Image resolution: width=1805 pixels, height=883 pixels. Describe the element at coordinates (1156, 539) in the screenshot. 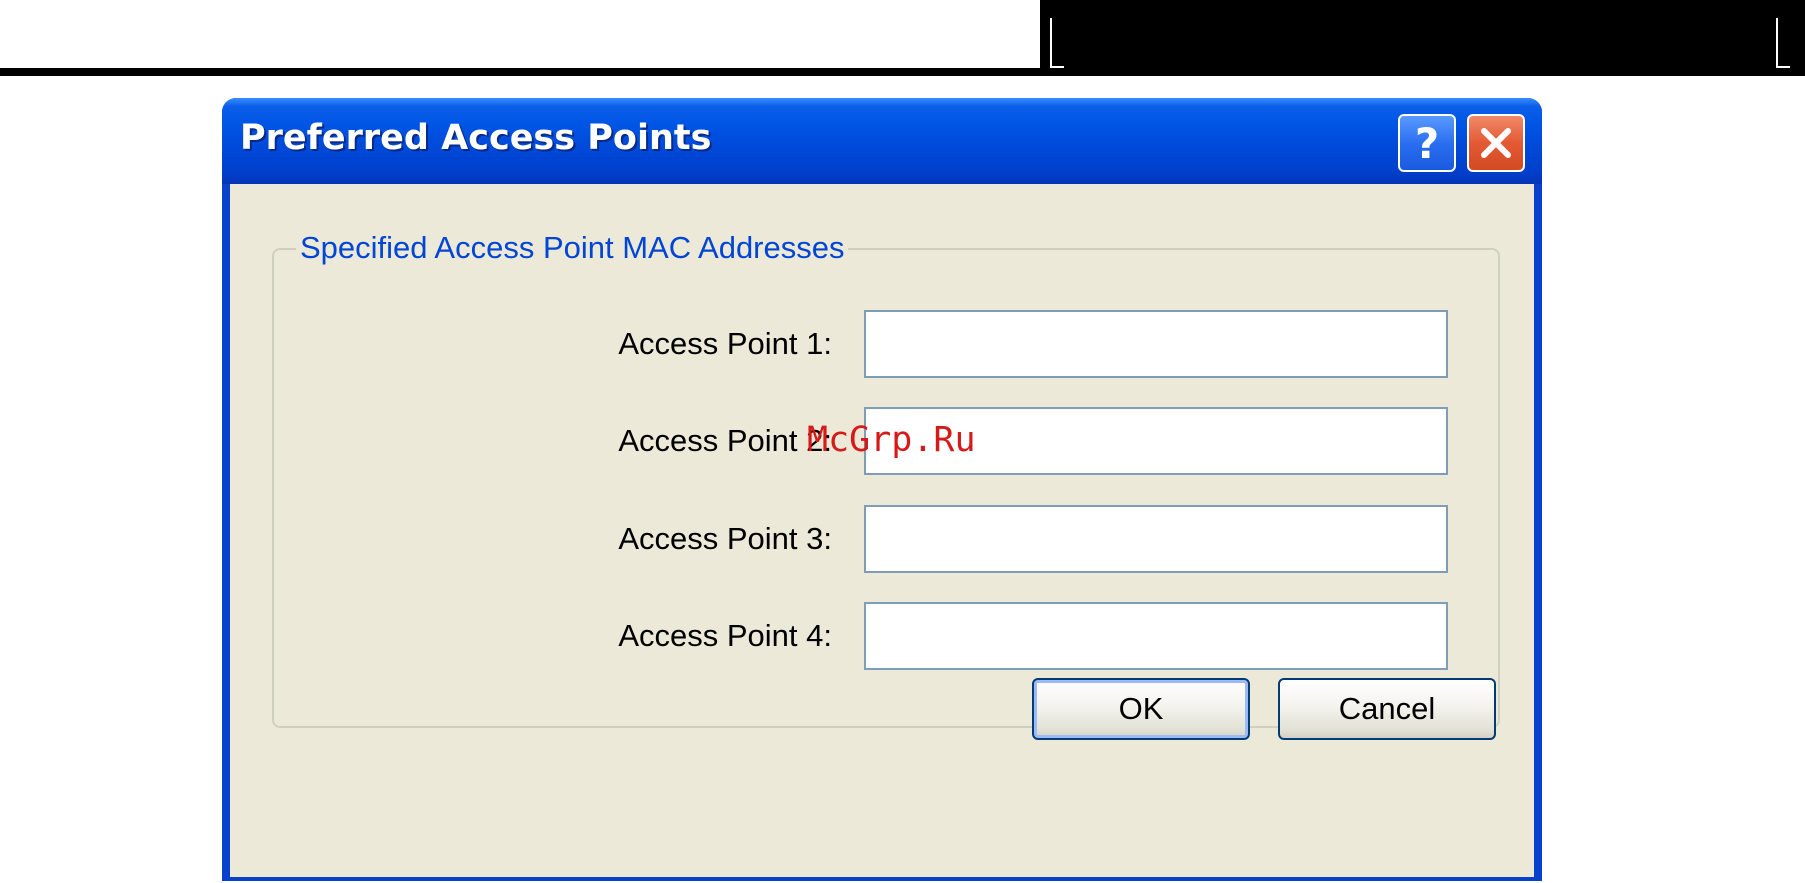

I see `access-point-3-input` at that location.